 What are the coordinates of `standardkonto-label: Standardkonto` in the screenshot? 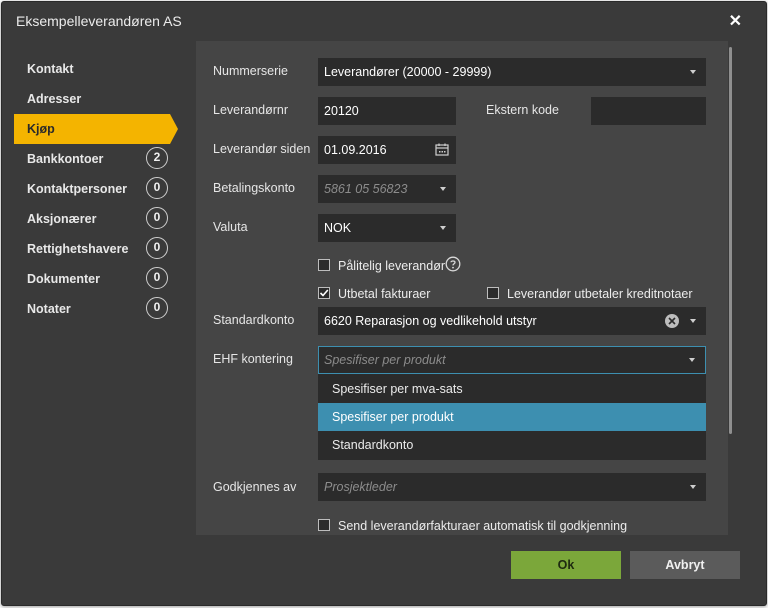 It's located at (254, 320).